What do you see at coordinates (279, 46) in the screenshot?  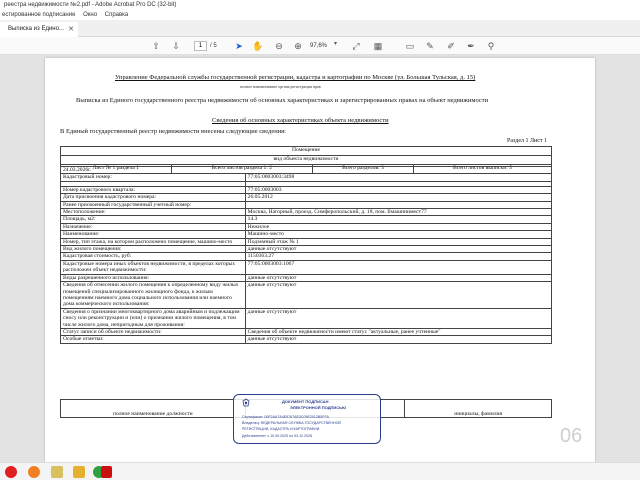 I see `zoom-out-icon: ⊖` at bounding box center [279, 46].